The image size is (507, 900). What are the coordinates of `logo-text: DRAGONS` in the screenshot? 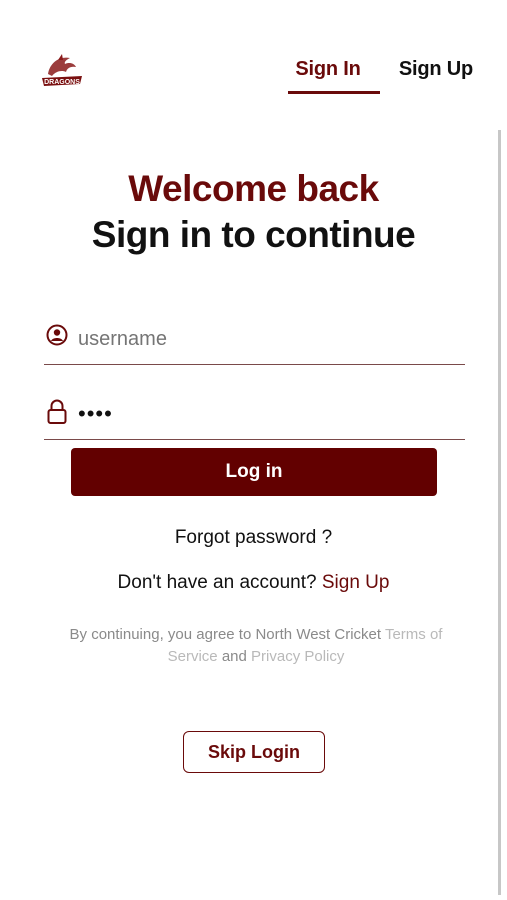 It's located at (62, 82).